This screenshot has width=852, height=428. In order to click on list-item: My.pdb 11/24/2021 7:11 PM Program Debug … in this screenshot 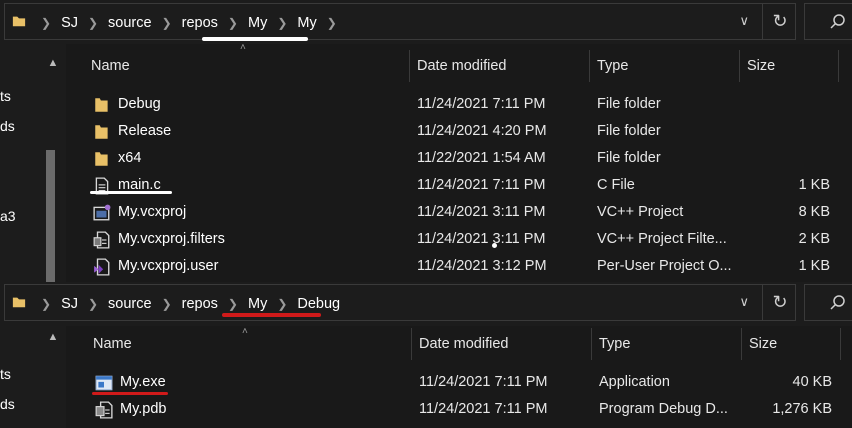, I will do `click(462, 409)`.